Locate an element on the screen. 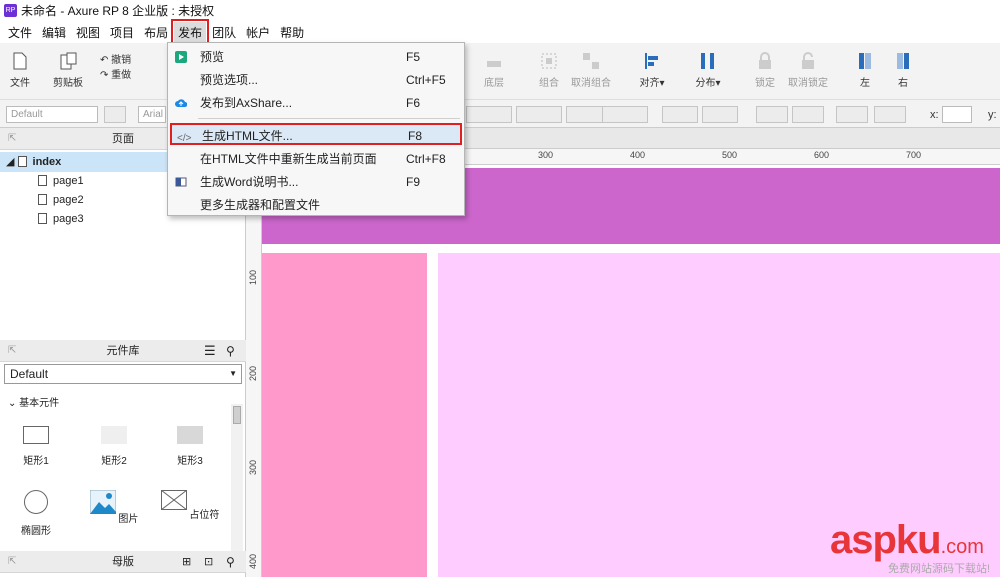 The image size is (1000, 577). library-select: Default ▼ is located at coordinates (123, 374).